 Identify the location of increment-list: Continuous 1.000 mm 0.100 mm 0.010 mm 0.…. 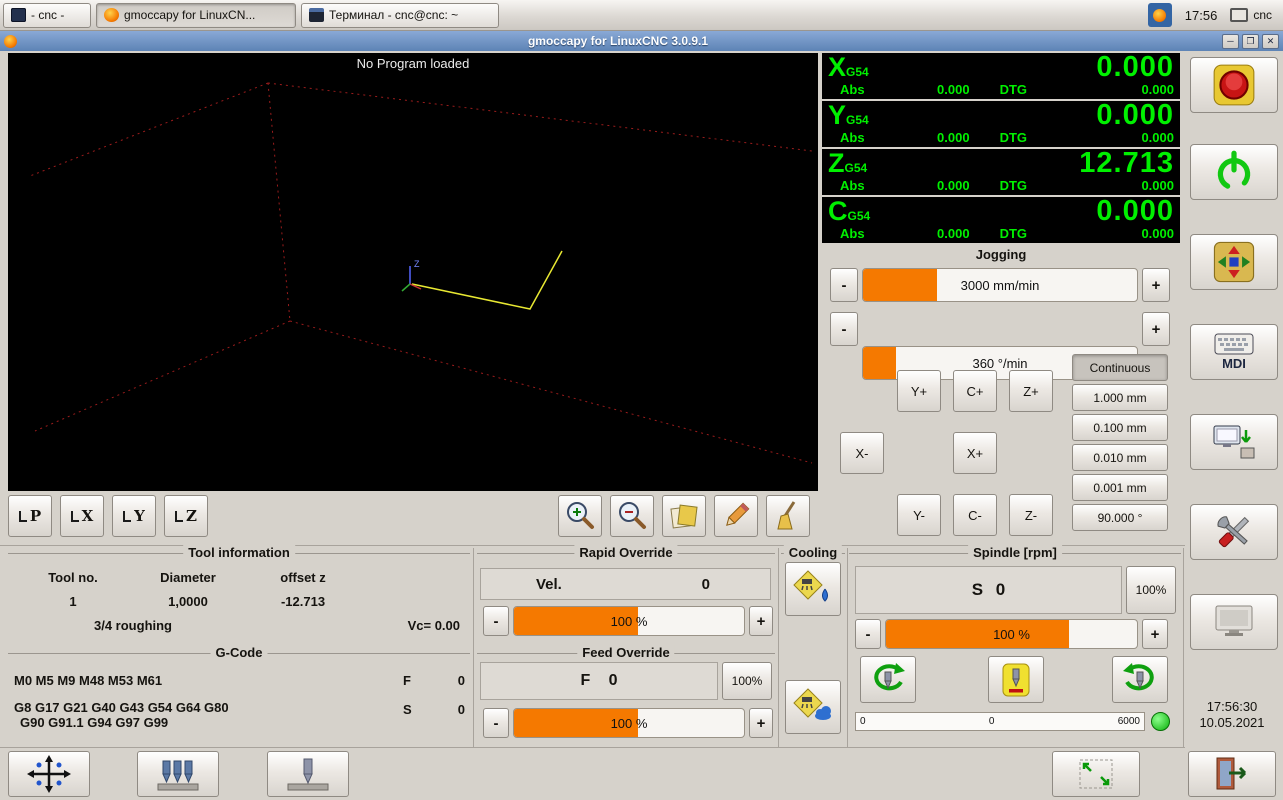
(1120, 442).